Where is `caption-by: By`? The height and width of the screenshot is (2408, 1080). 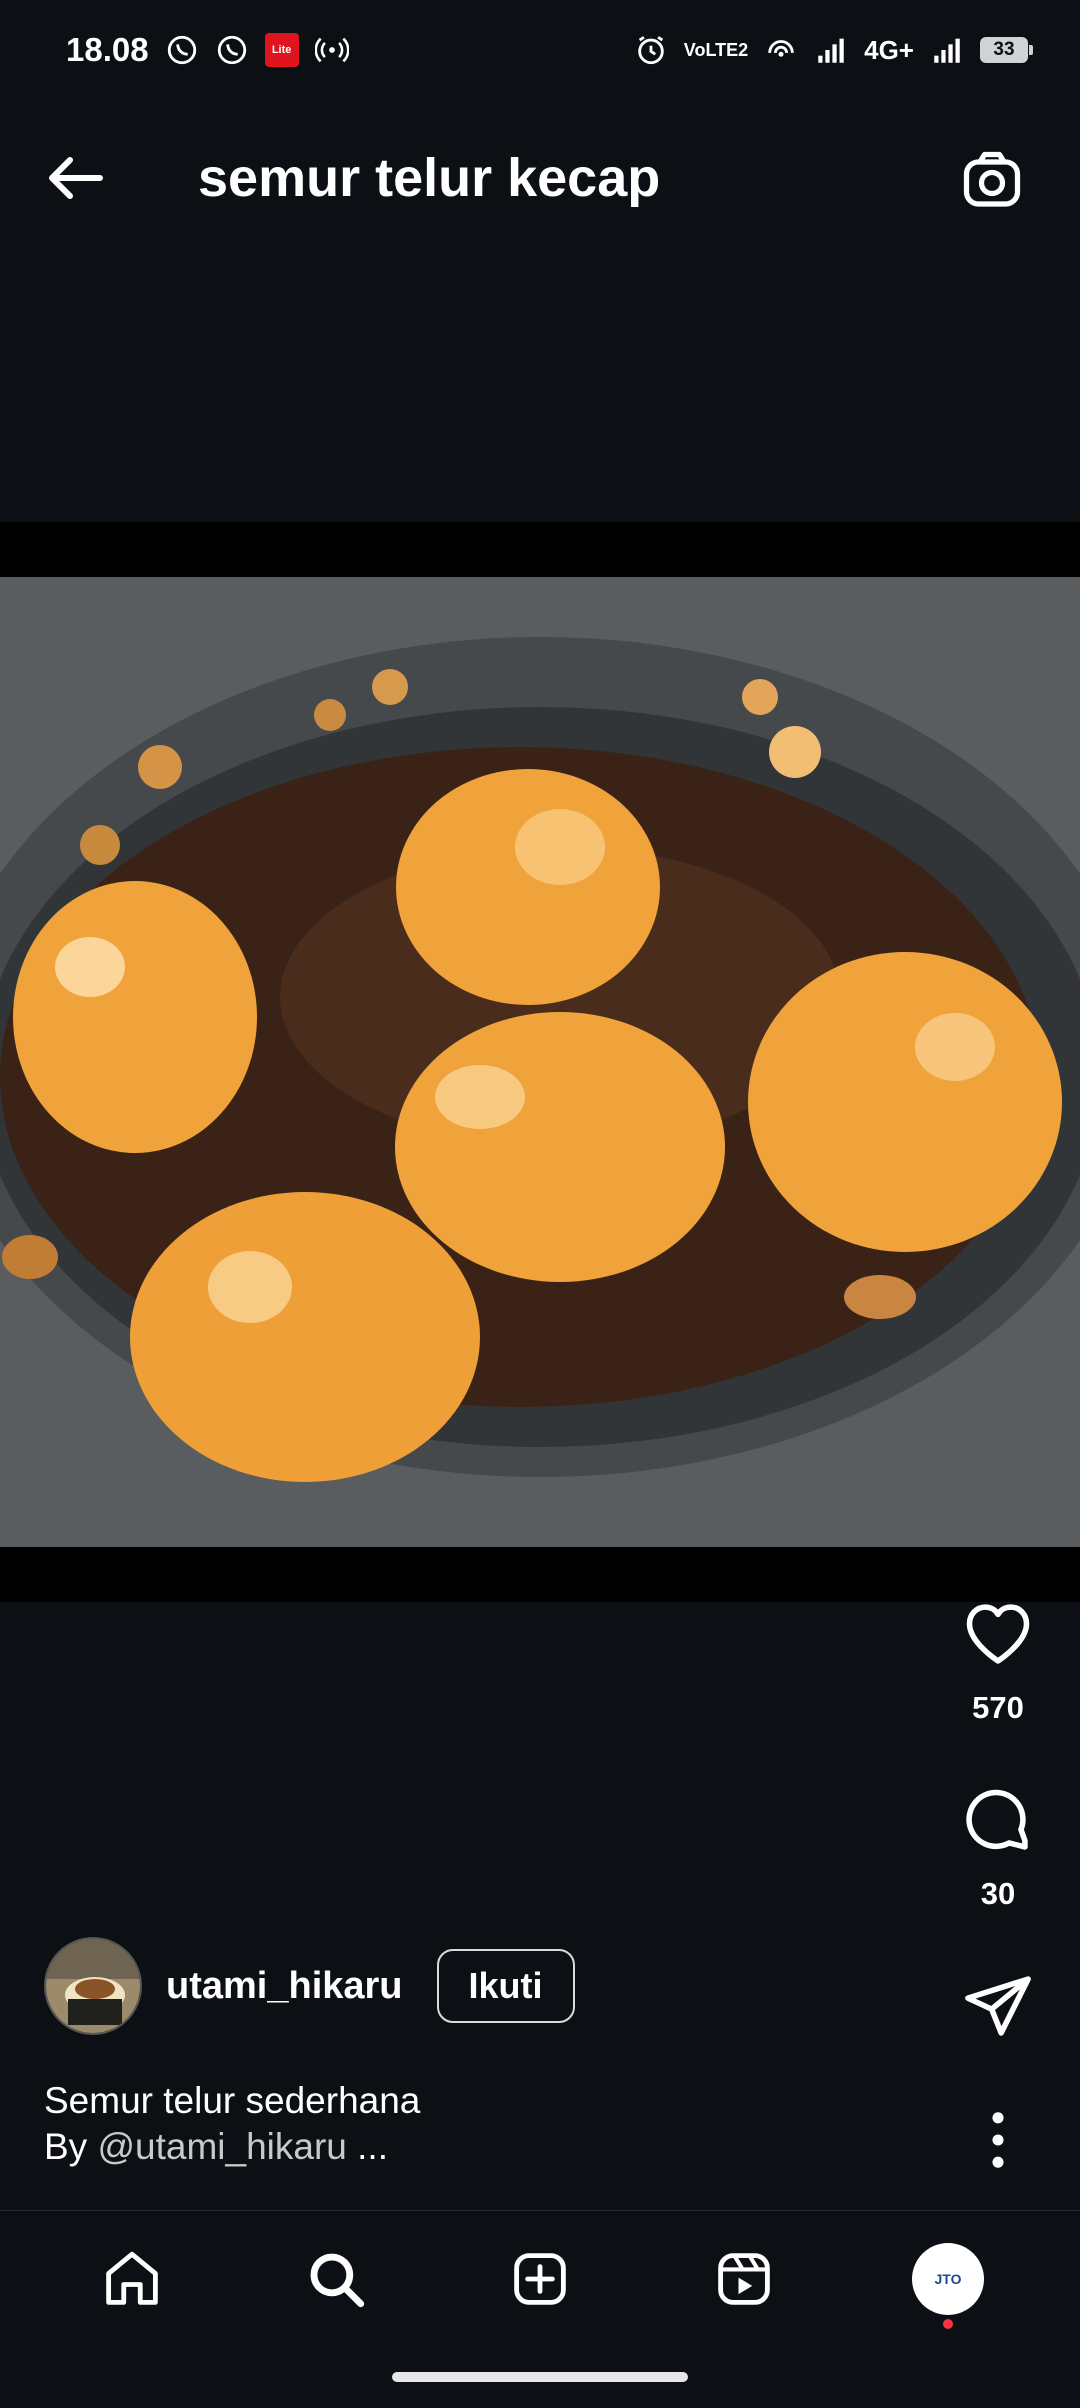
caption-by: By is located at coordinates (71, 2146).